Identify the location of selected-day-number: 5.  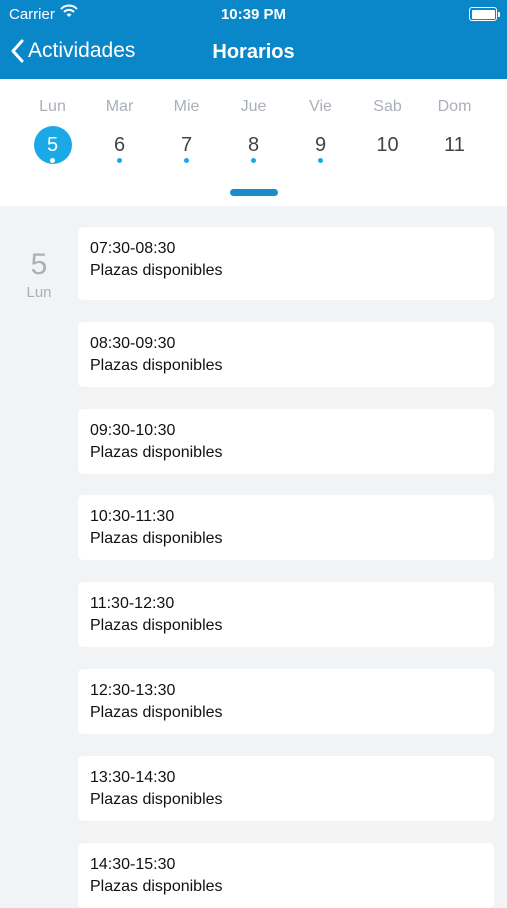
(39, 264).